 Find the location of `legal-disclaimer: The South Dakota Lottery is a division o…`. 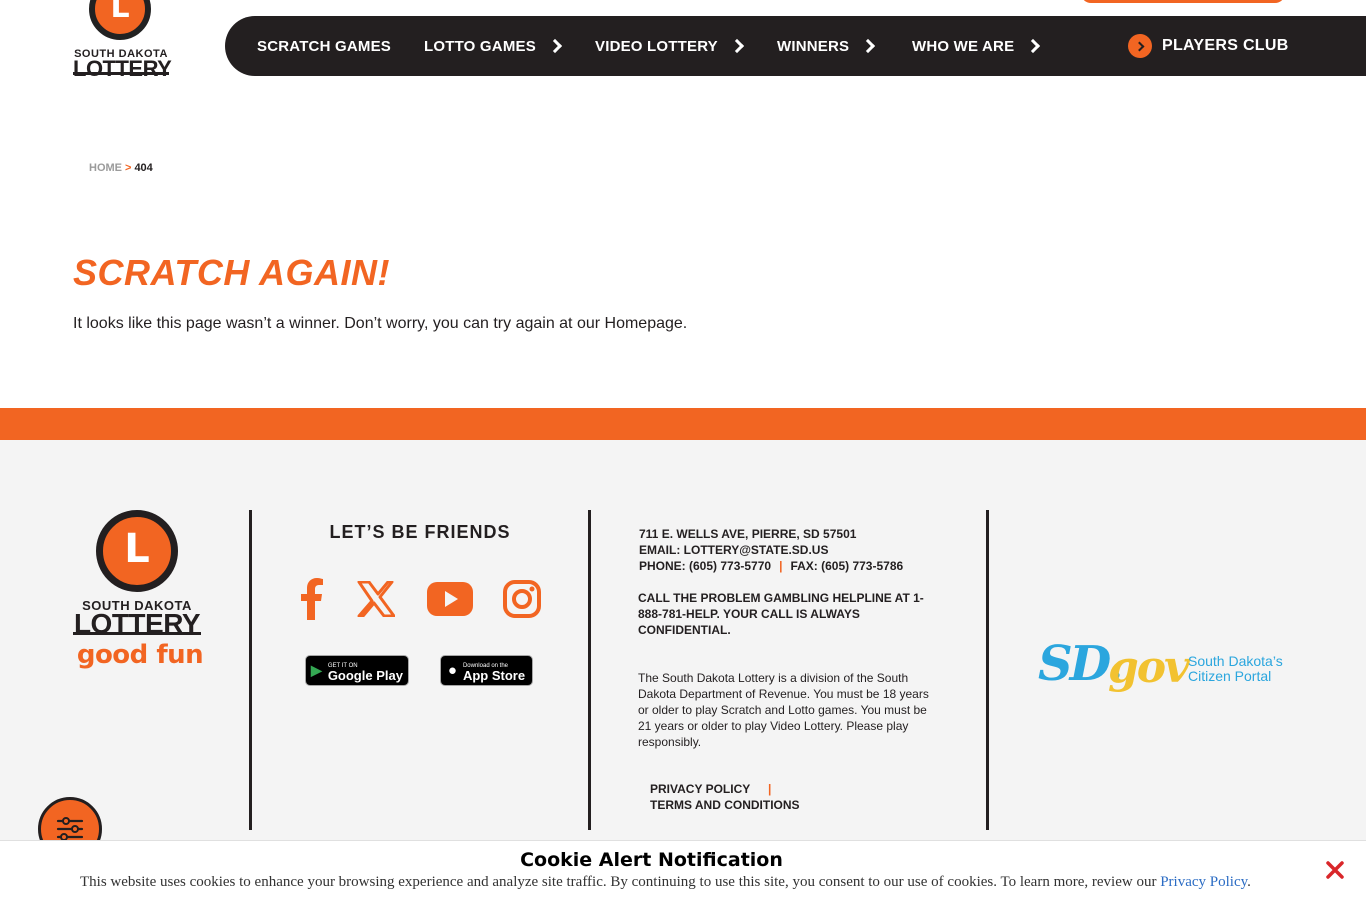

legal-disclaimer: The South Dakota Lottery is a division o… is located at coordinates (783, 710).